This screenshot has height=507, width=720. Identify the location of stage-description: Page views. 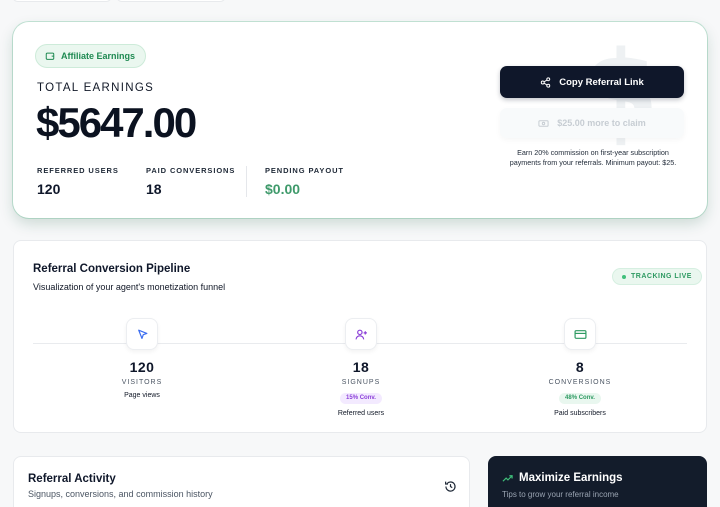
(142, 395).